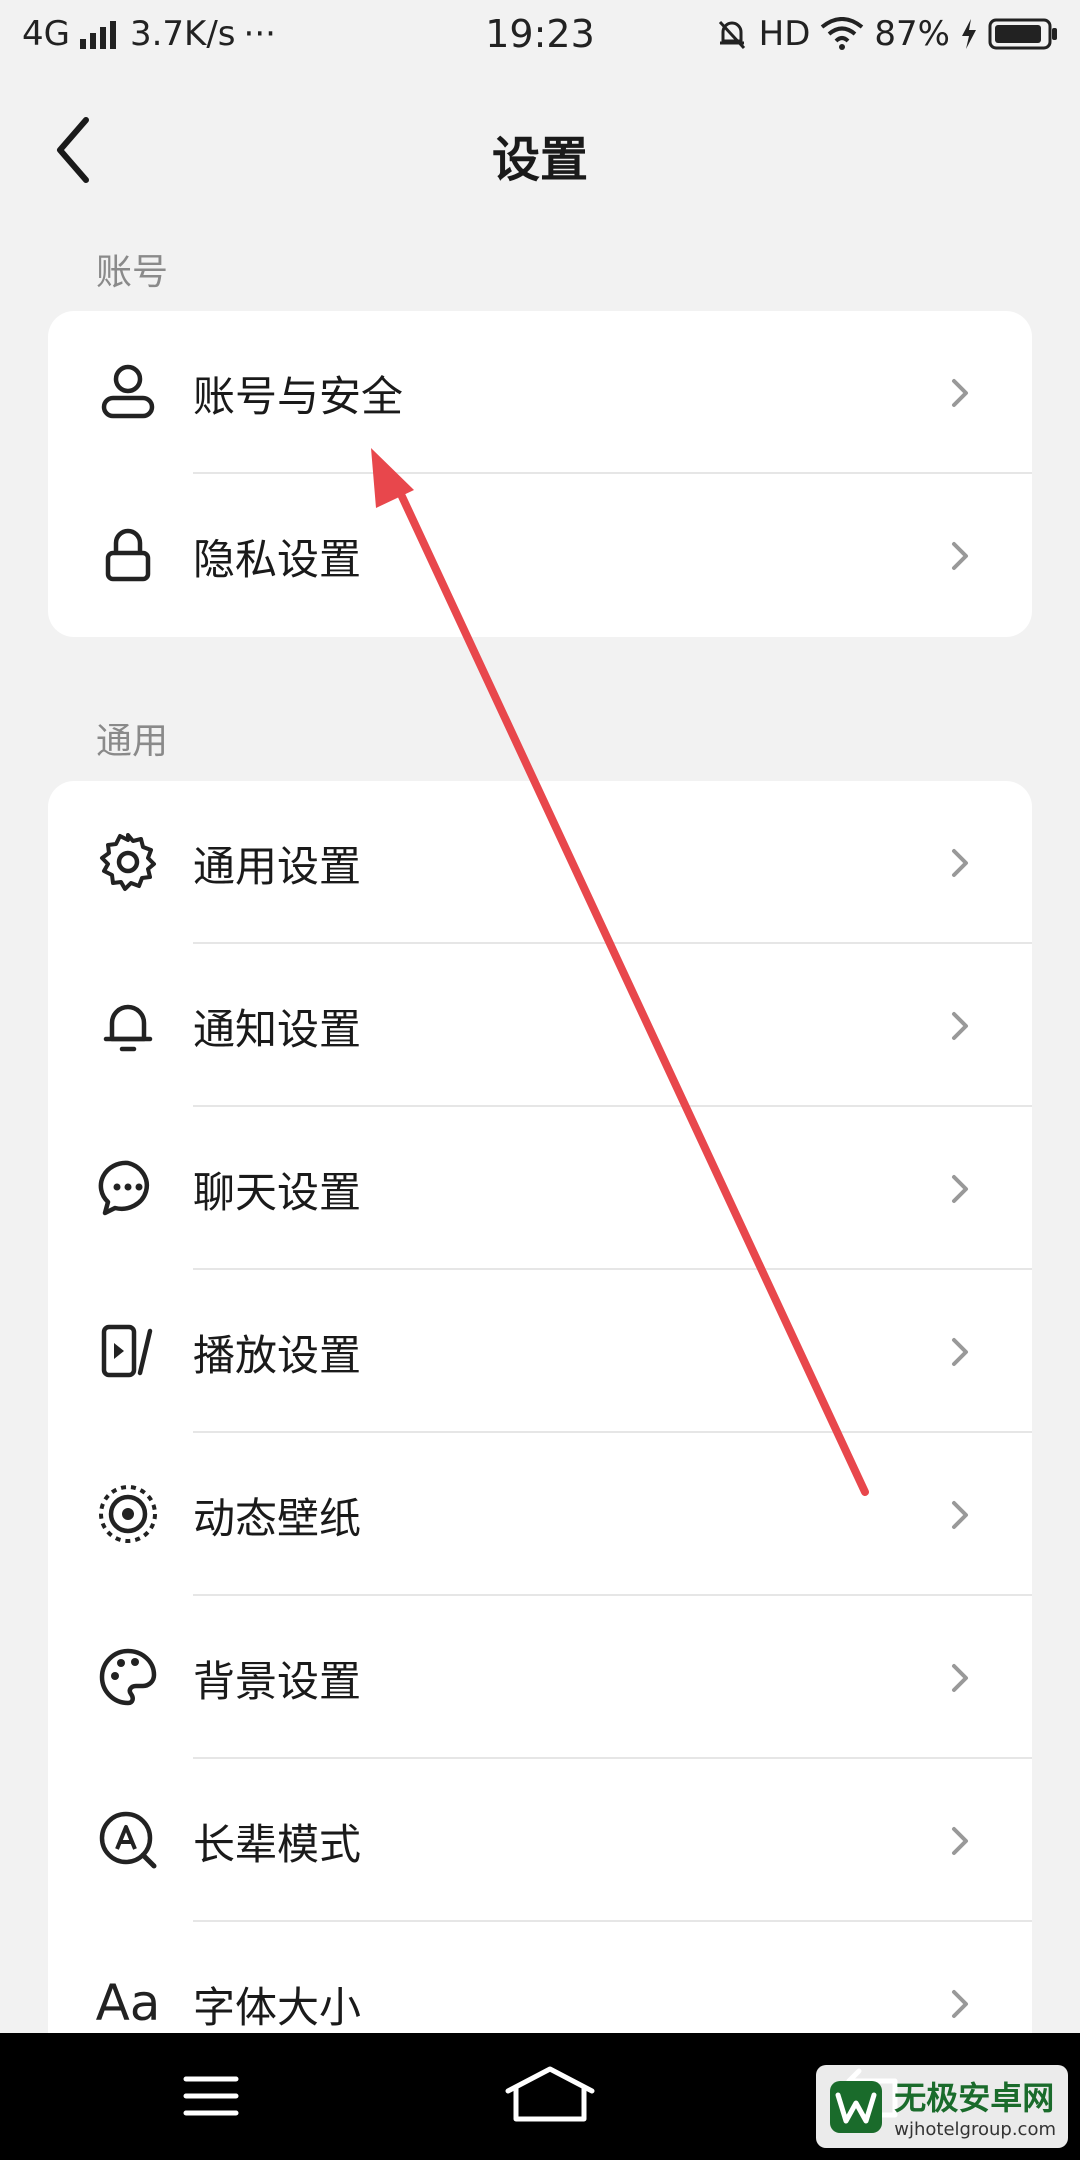 Image resolution: width=1080 pixels, height=2160 pixels. Describe the element at coordinates (298, 396) in the screenshot. I see `settings-item-label: 账号与安全` at that location.